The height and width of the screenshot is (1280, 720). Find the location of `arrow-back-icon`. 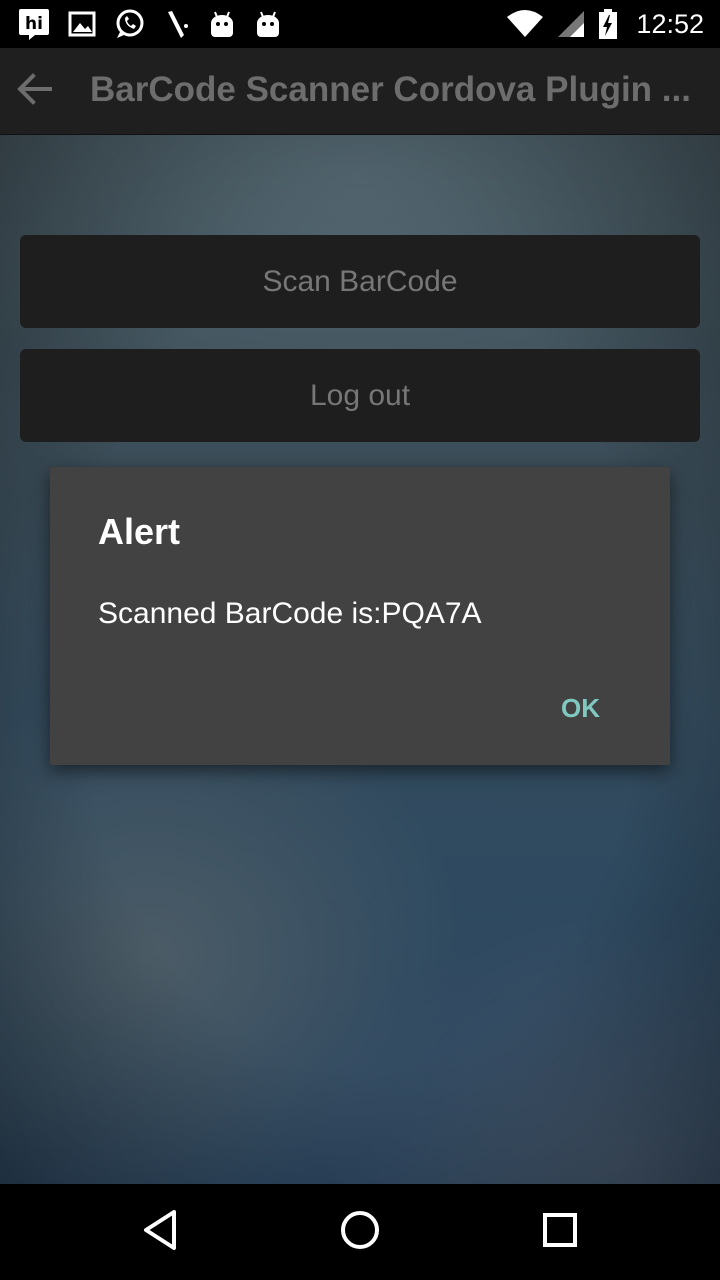

arrow-back-icon is located at coordinates (34, 91).